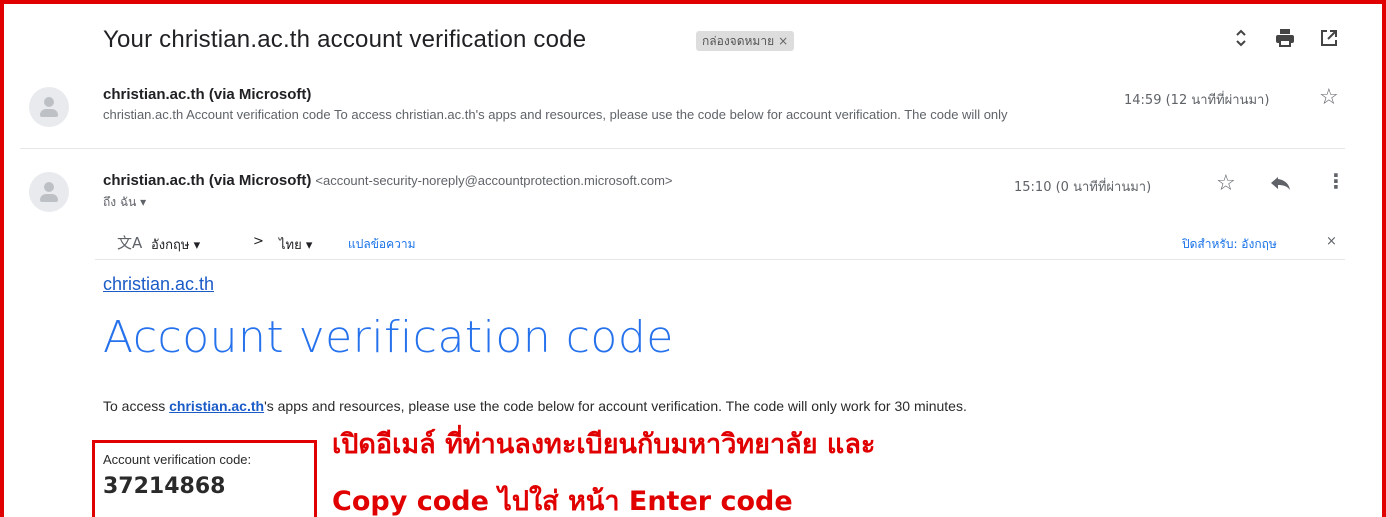 This screenshot has width=1386, height=517. Describe the element at coordinates (738, 41) in the screenshot. I see `inbox-label-text: กล่องจดหมาย` at that location.